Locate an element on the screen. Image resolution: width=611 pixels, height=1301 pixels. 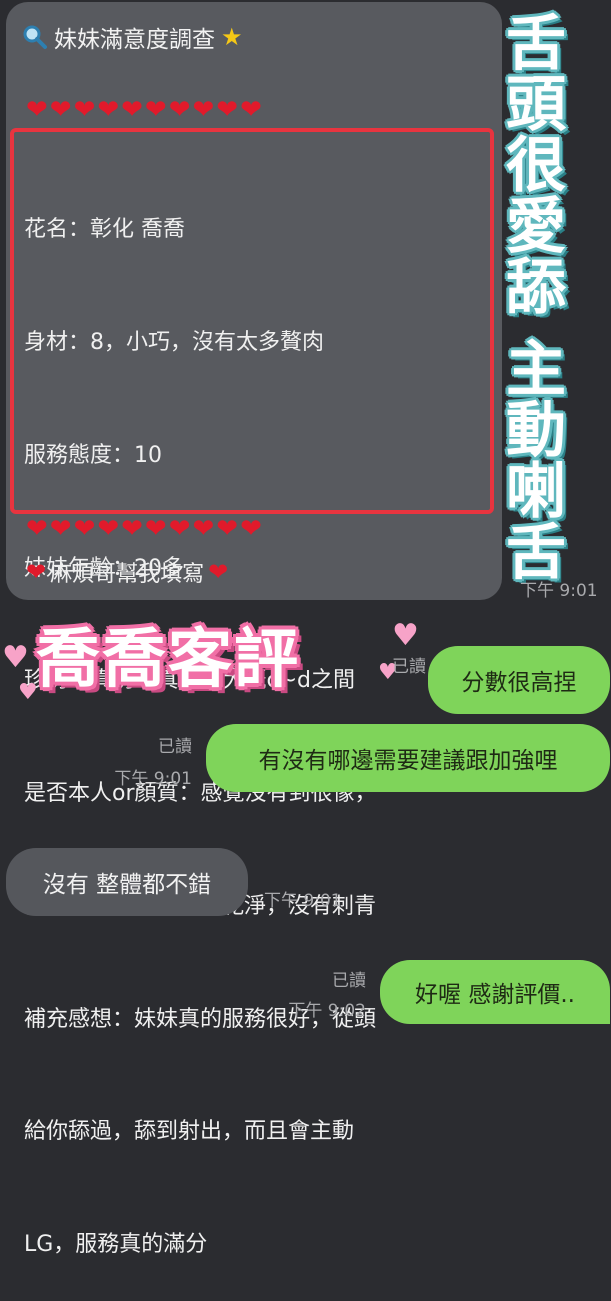
overlay-vertical-caption-2: 主 動 喇 舌 is located at coordinates (536, 462).